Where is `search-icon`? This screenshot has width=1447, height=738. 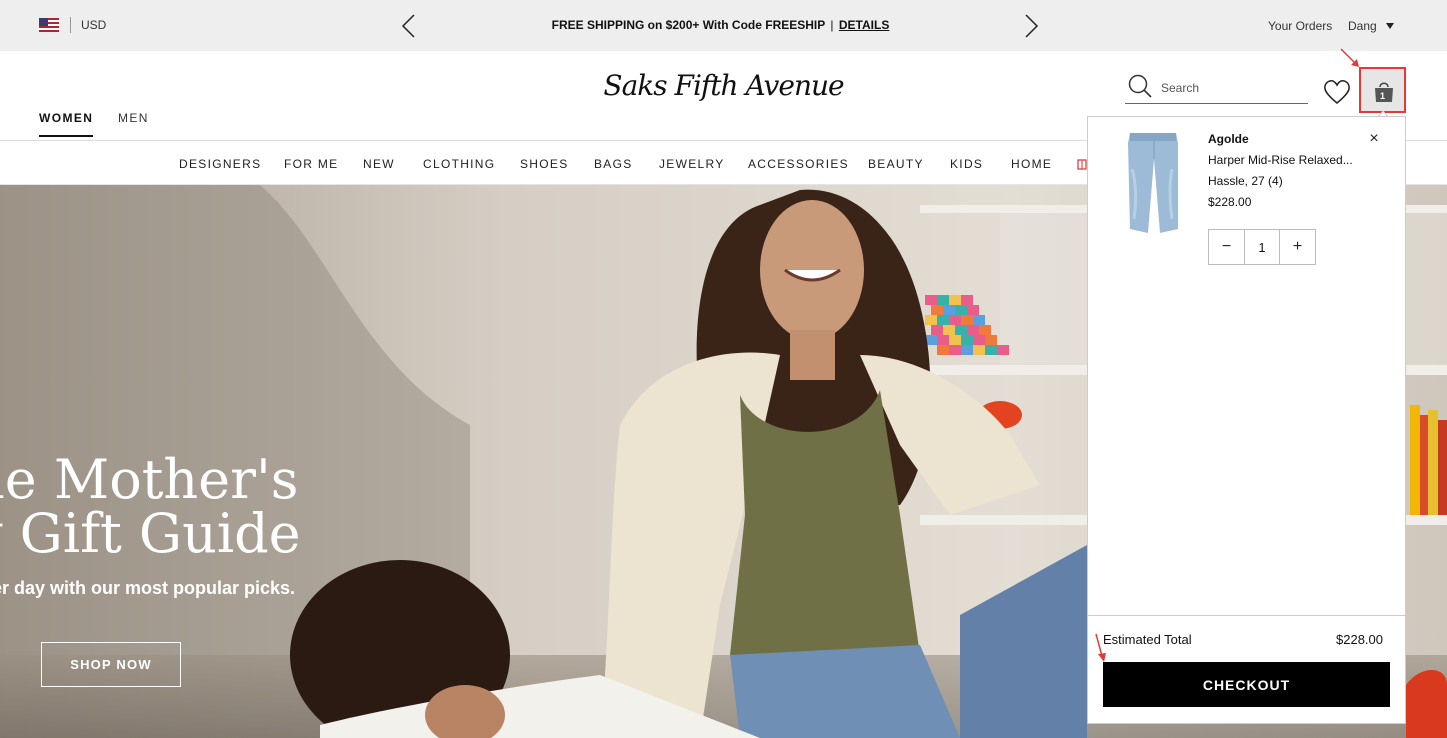 search-icon is located at coordinates (1140, 86).